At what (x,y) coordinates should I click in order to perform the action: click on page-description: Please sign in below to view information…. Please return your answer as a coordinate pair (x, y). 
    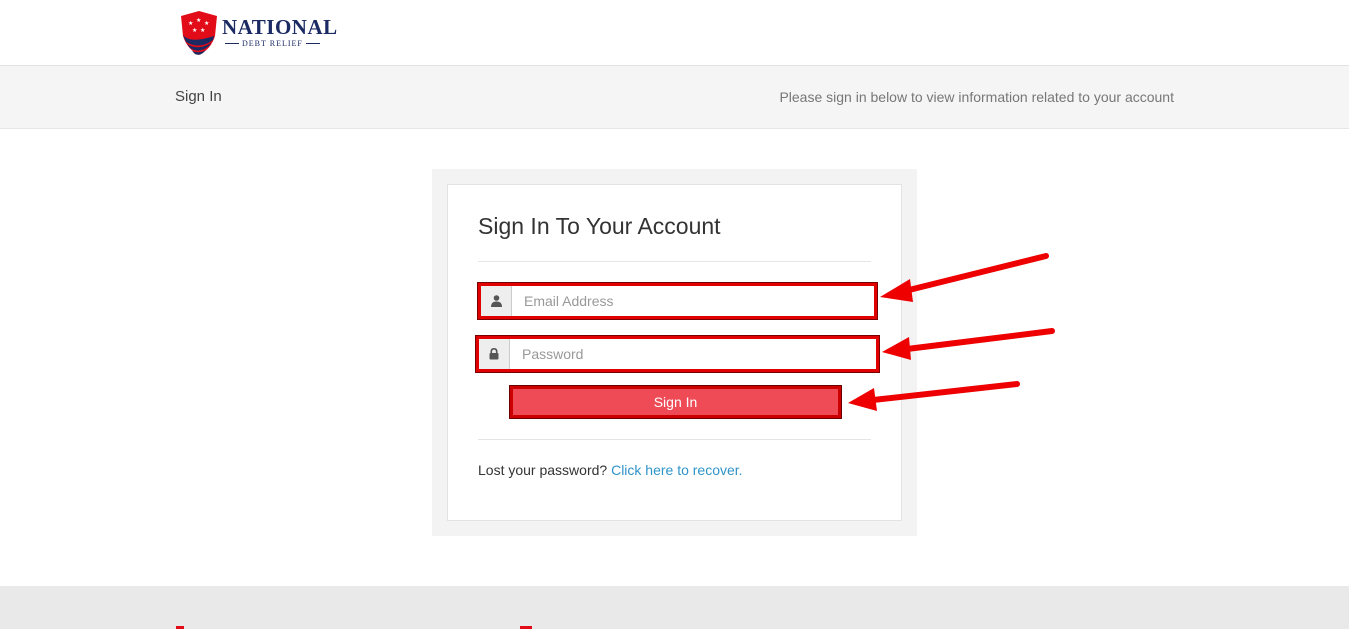
    Looking at the image, I should click on (976, 97).